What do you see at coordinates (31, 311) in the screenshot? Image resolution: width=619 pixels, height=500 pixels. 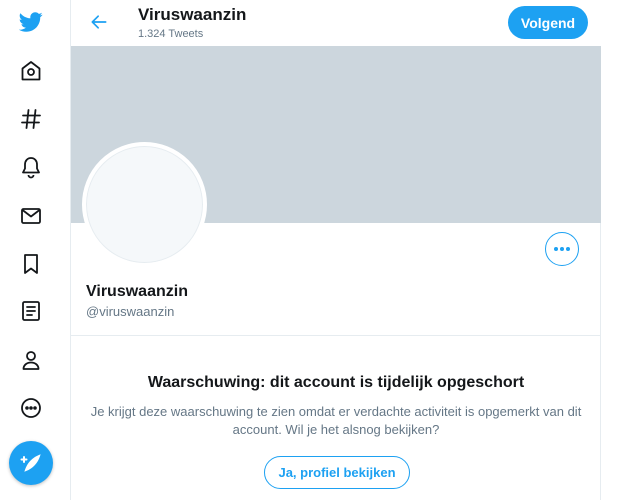 I see `list-icon` at bounding box center [31, 311].